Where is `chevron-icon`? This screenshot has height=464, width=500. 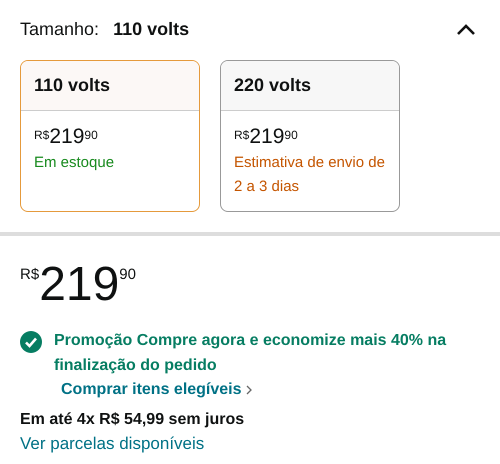
chevron-icon is located at coordinates (466, 29).